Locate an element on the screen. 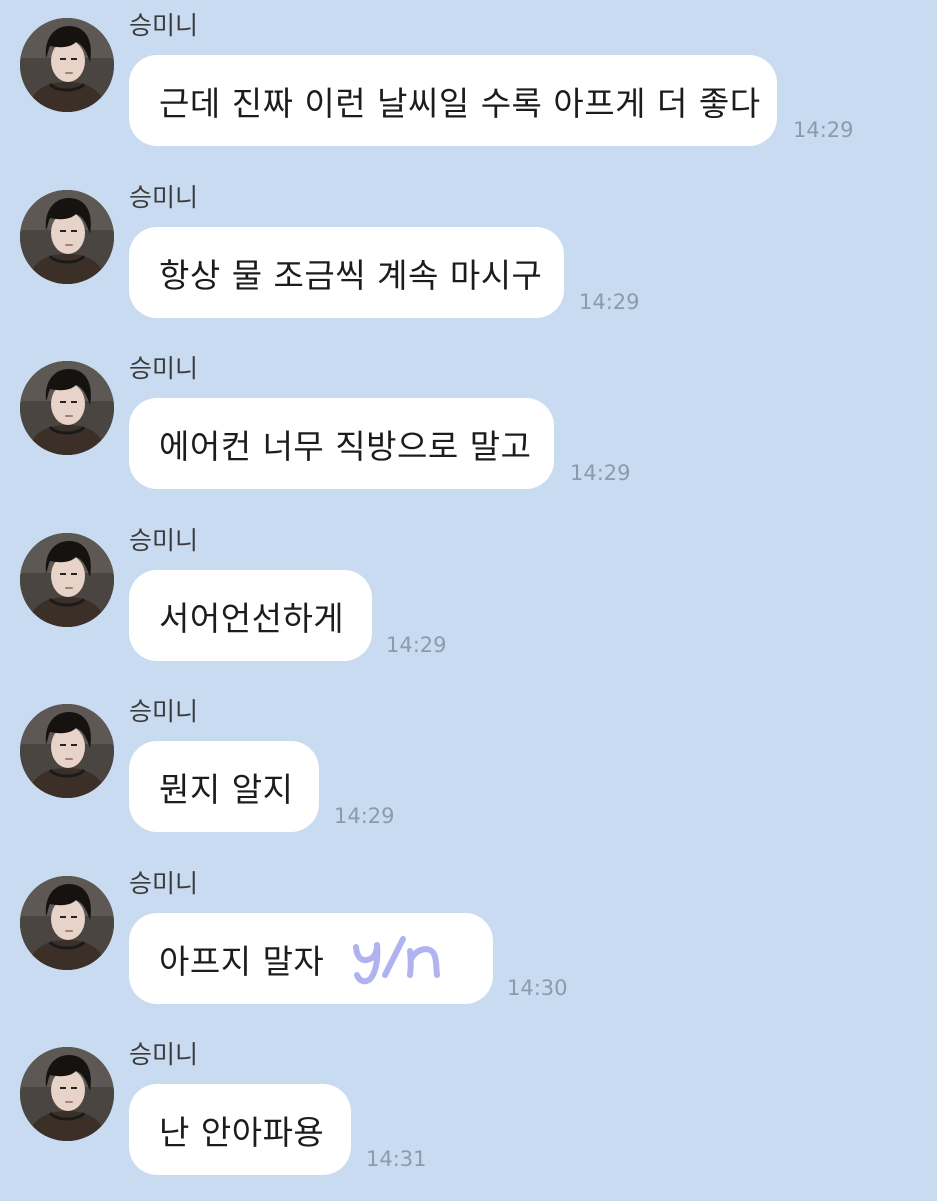 Image resolution: width=937 pixels, height=1201 pixels. message-row: 승미니 아프지 말자 14:30 is located at coordinates (468, 944).